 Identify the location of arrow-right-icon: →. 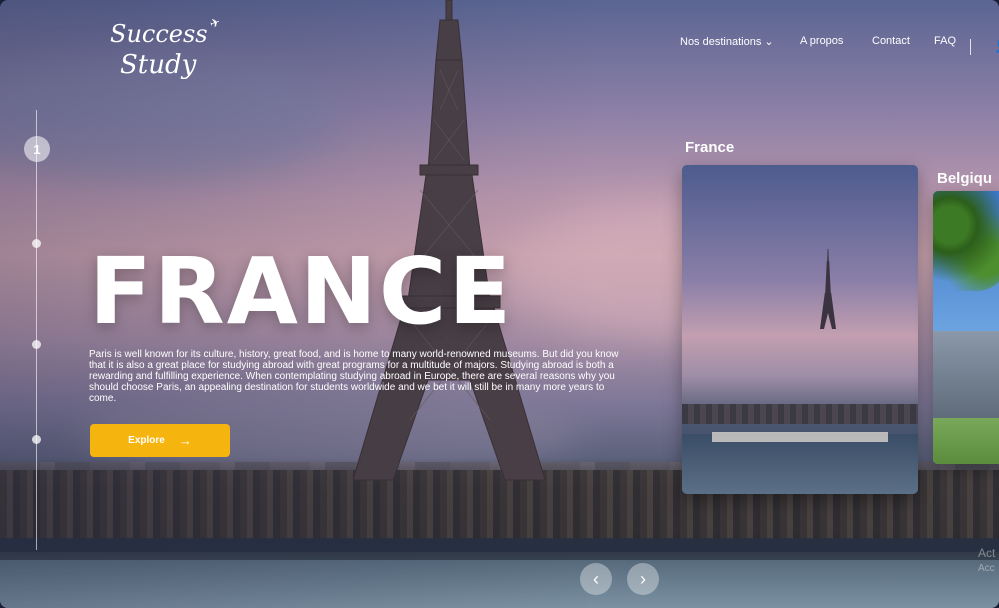
(185, 440).